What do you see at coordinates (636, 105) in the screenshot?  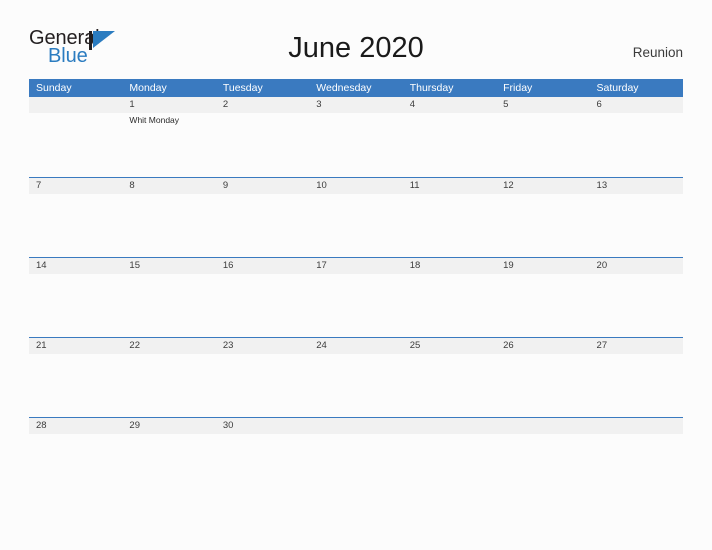 I see `day-number: 6` at bounding box center [636, 105].